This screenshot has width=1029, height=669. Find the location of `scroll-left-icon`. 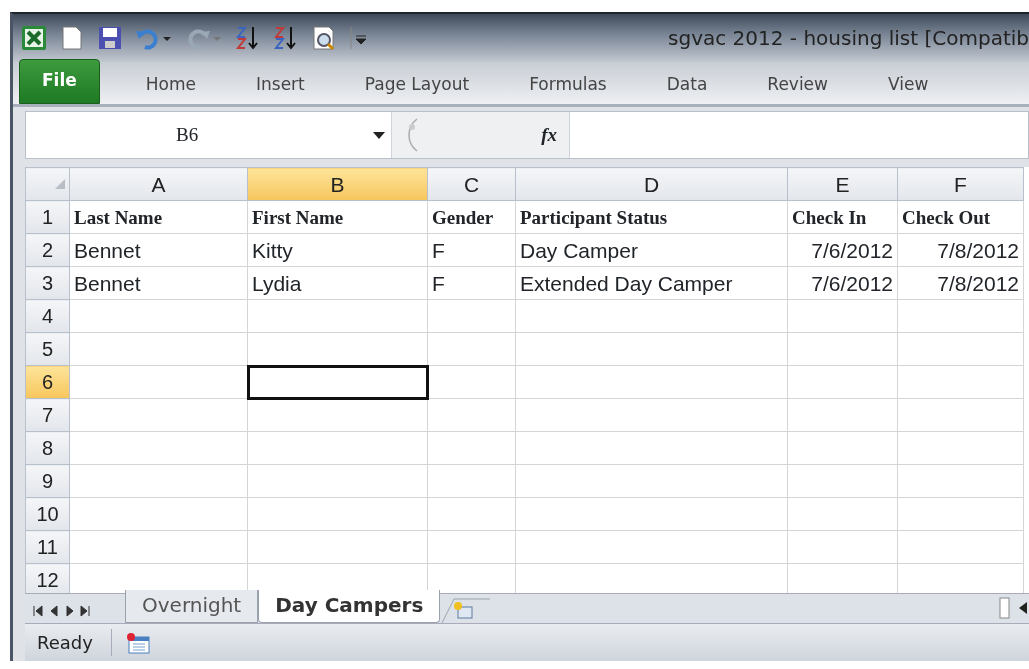

scroll-left-icon is located at coordinates (1014, 608).